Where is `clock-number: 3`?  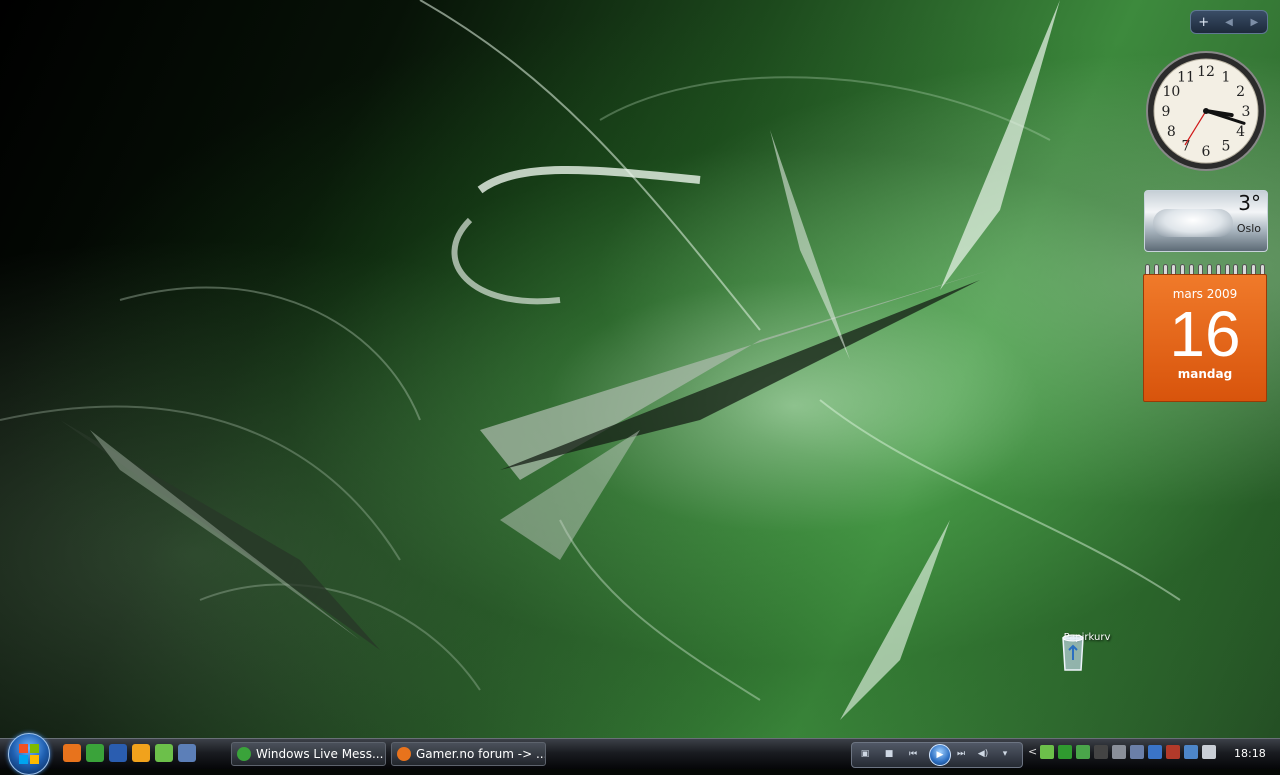
clock-number: 3 is located at coordinates (1246, 112).